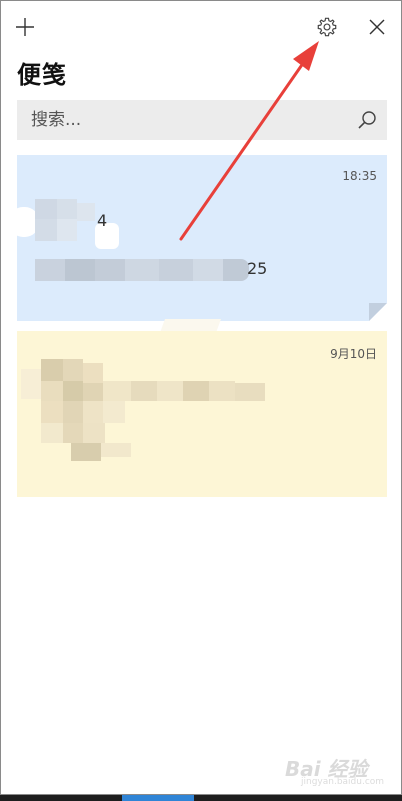 This screenshot has height=801, width=402. Describe the element at coordinates (42, 75) in the screenshot. I see `app-title: 便笺` at that location.